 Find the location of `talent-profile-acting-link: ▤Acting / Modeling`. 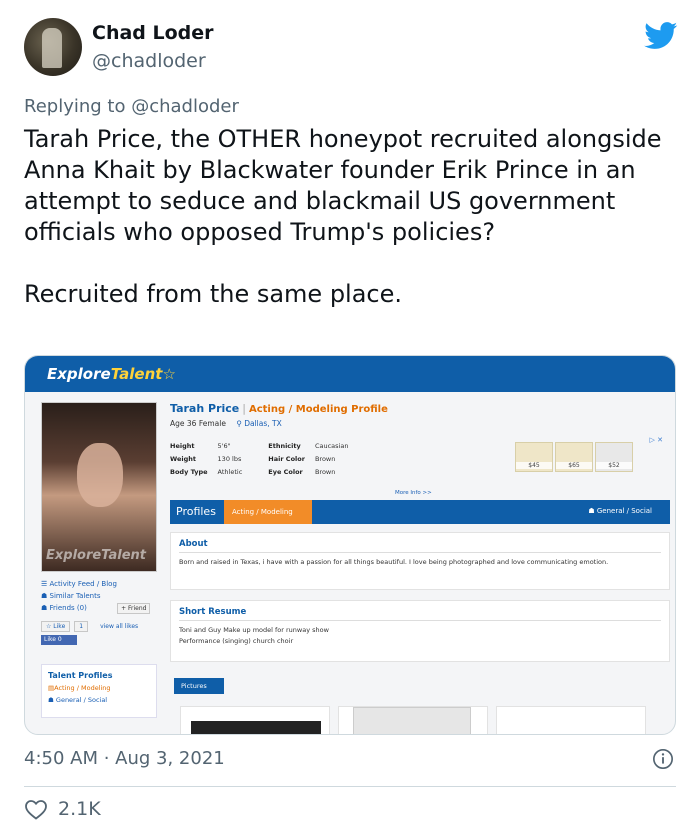

talent-profile-acting-link: ▤Acting / Modeling is located at coordinates (99, 688).